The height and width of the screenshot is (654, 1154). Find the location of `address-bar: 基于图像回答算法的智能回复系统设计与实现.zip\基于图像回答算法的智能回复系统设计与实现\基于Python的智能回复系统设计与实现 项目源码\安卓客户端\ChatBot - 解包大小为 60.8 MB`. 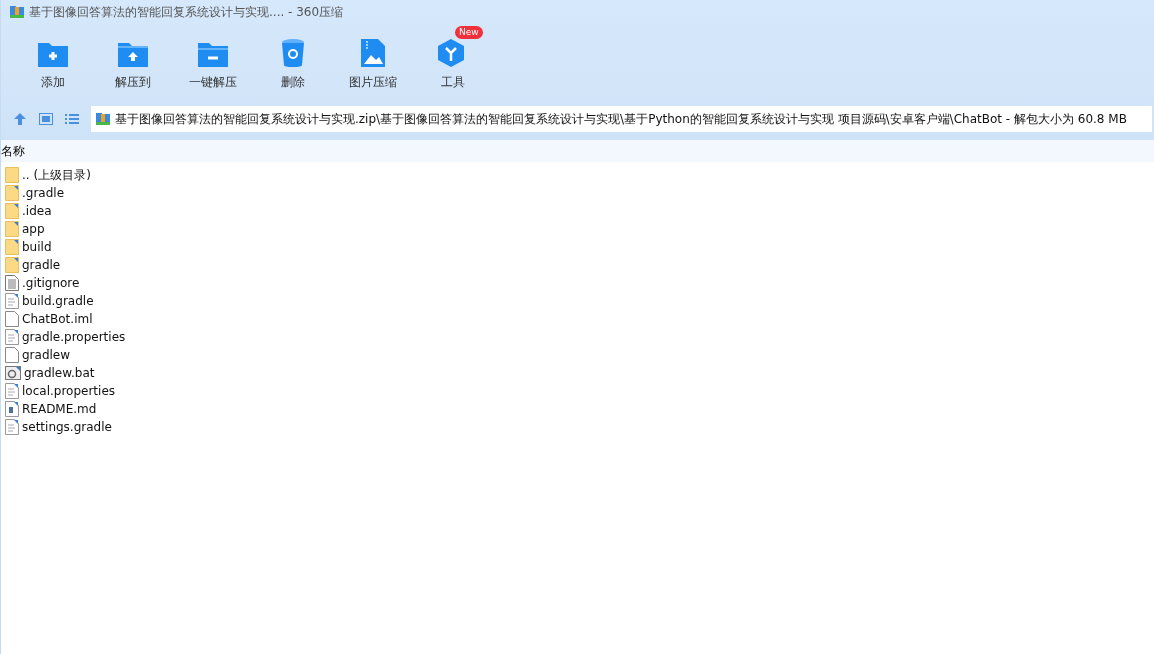

address-bar: 基于图像回答算法的智能回复系统设计与实现.zip\基于图像回答算法的智能回复系统设计与实现\基于Python的智能回复系统设计与实现 项目源码\安卓客户端\ChatBot - 解包大小为 60.8 MB is located at coordinates (621, 119).